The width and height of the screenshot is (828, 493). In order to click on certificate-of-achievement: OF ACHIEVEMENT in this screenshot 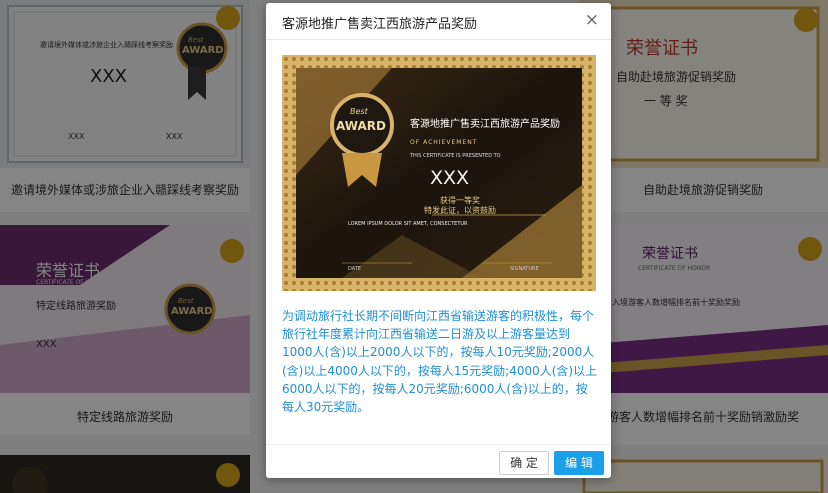, I will do `click(444, 142)`.